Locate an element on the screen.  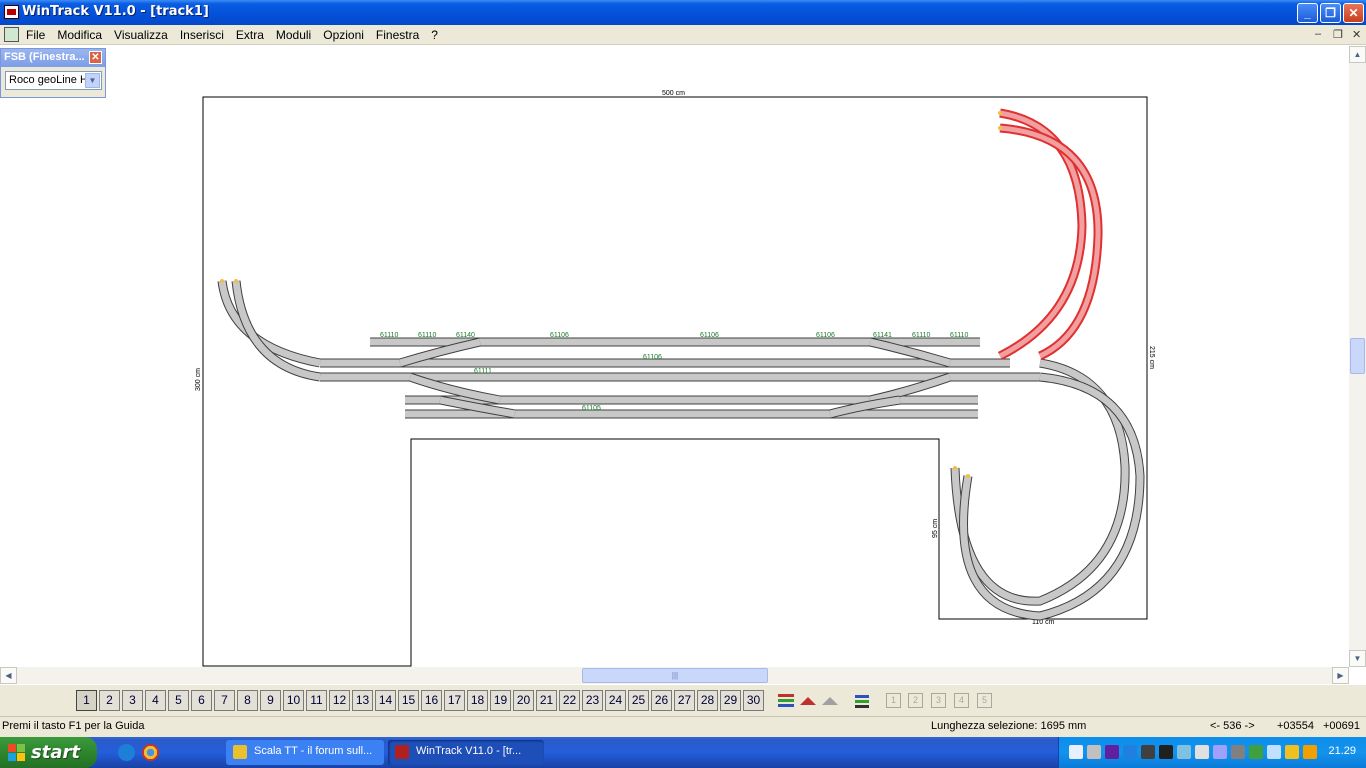
layer-button-7: 7 is located at coordinates (224, 700).